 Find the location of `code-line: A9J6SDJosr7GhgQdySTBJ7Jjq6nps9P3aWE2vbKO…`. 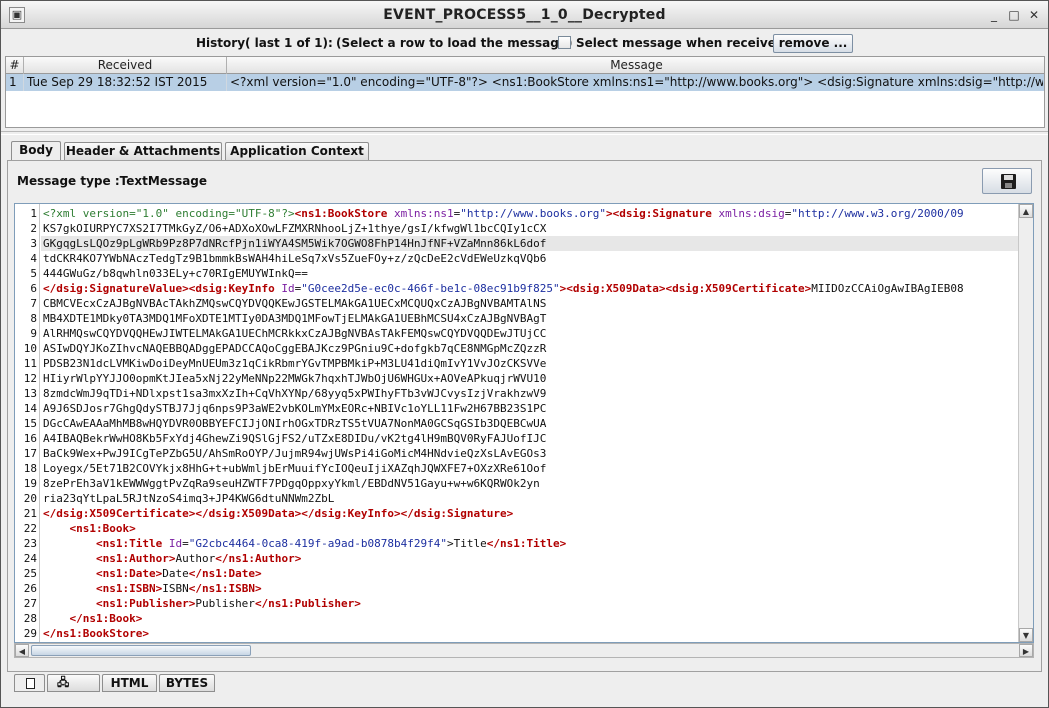

code-line: A9J6SDJosr7GhgQdySTBJ7Jjq6nps9P3aWE2vbKO… is located at coordinates (529, 408).